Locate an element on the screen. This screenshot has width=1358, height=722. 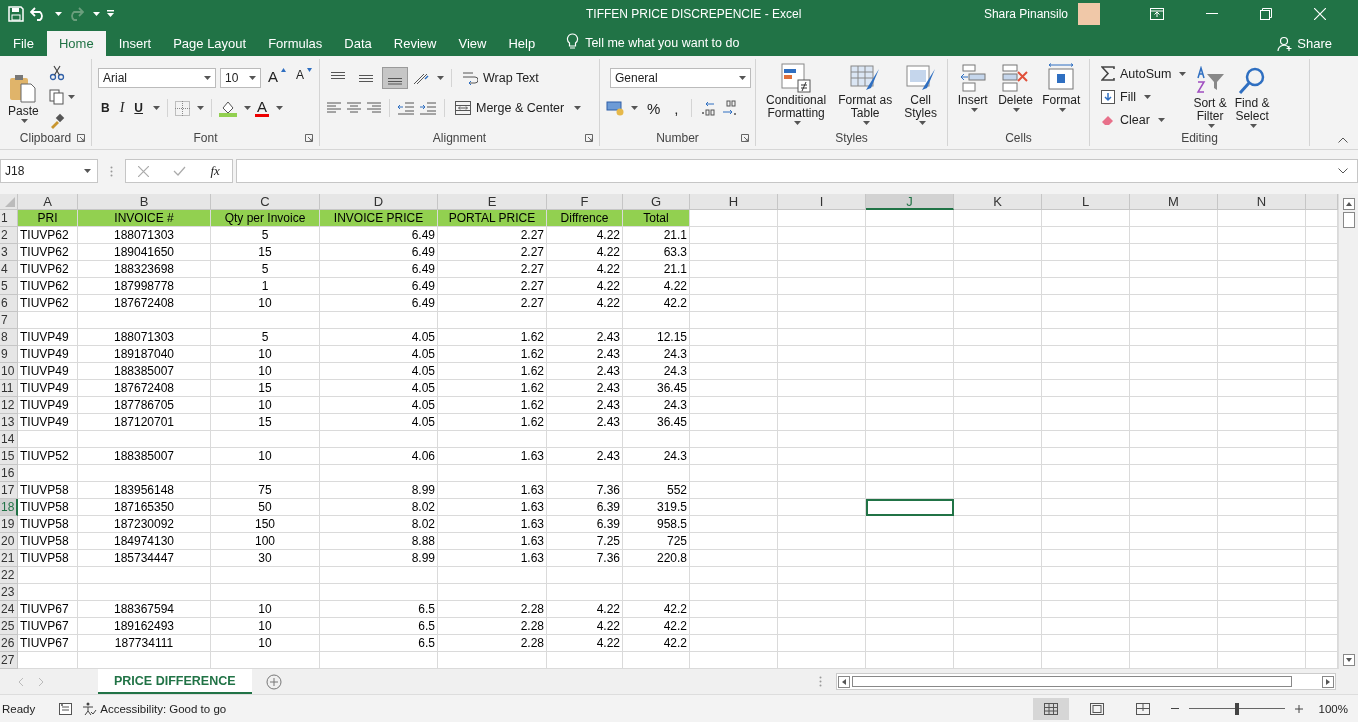
save-icon is located at coordinates (16, 13).